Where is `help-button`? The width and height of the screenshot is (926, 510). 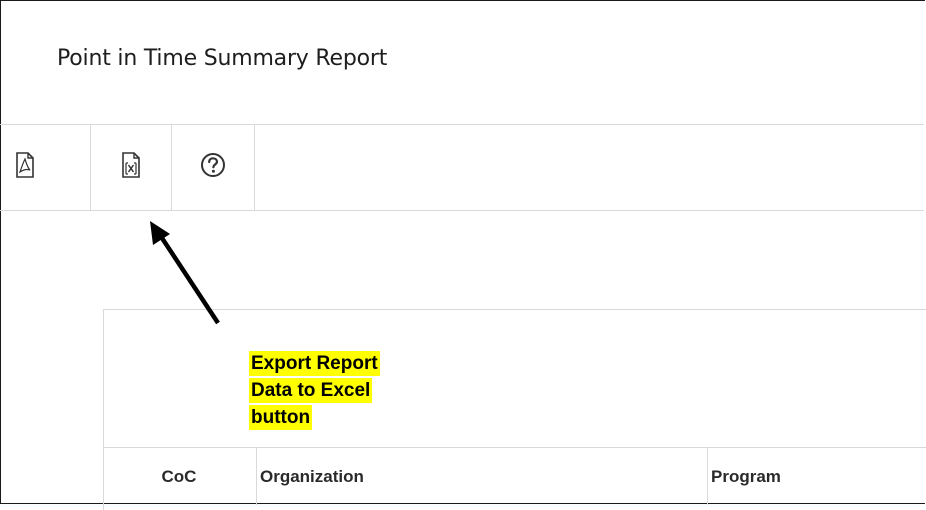
help-button is located at coordinates (213, 167).